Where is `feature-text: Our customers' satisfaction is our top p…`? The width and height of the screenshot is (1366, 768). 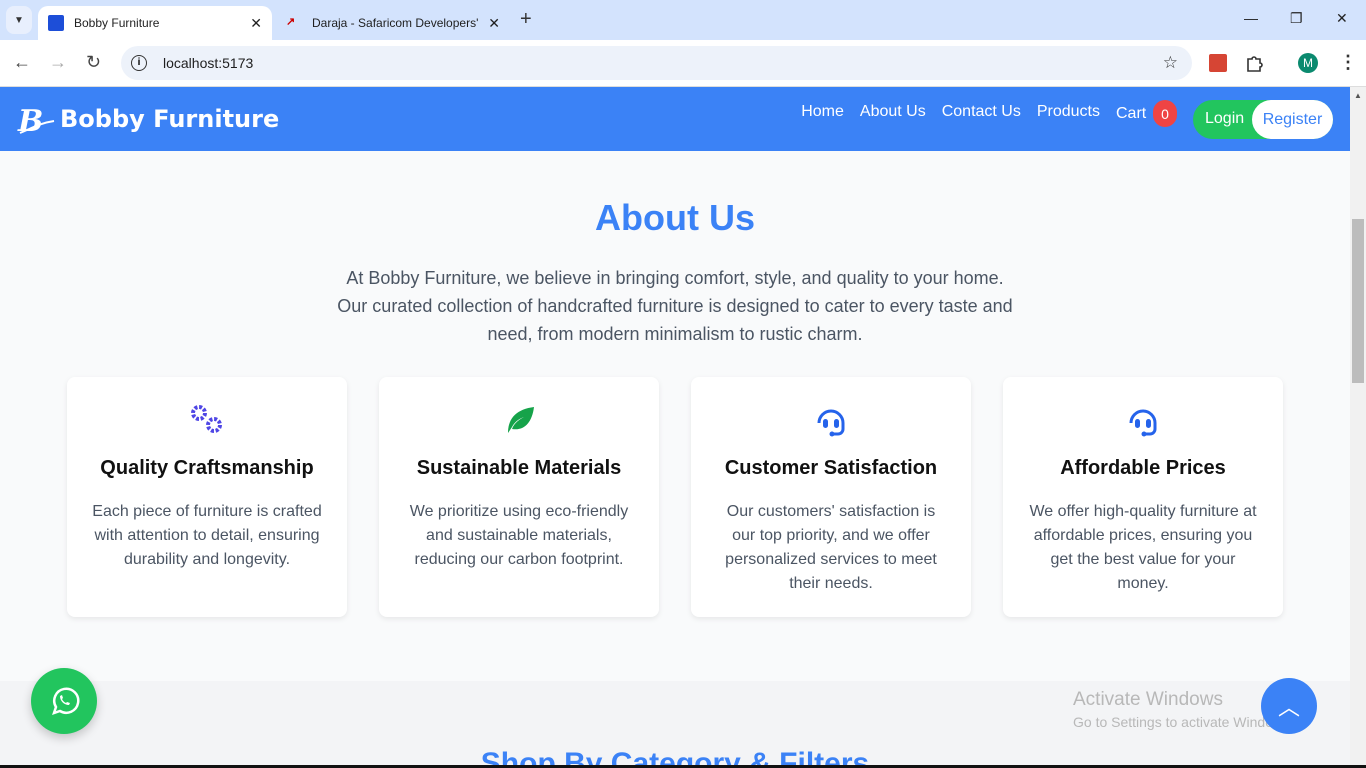
feature-text: Our customers' satisfaction is our top p… is located at coordinates (831, 547).